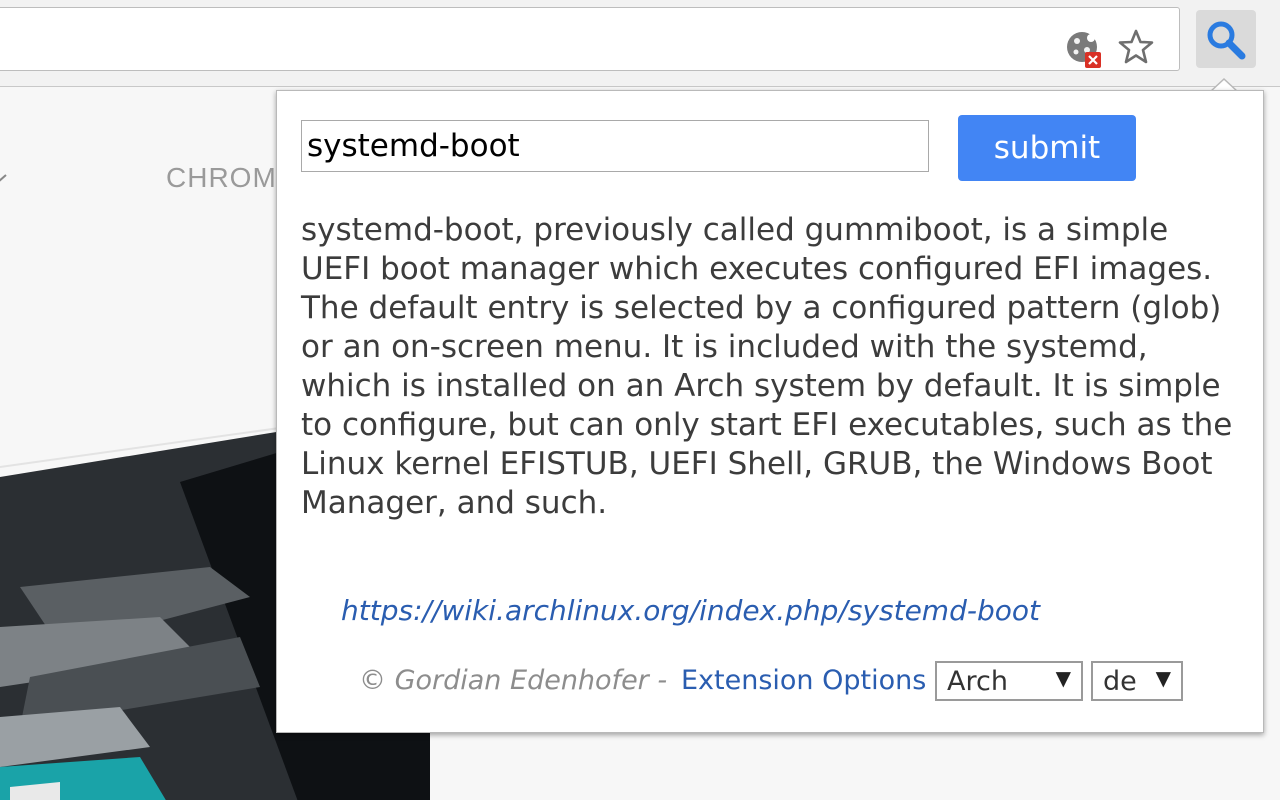  I want to click on search-icon, so click(1226, 40).